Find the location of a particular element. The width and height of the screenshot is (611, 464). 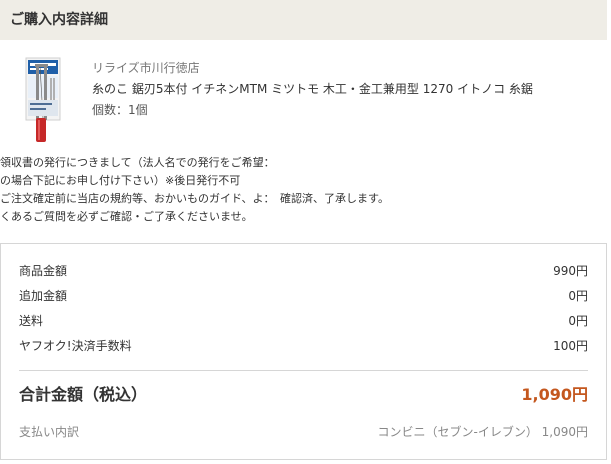

payment-breakdown-row: 支払い内訳 コンビニ（セブン-イレブン） 1,090円 is located at coordinates (303, 432).